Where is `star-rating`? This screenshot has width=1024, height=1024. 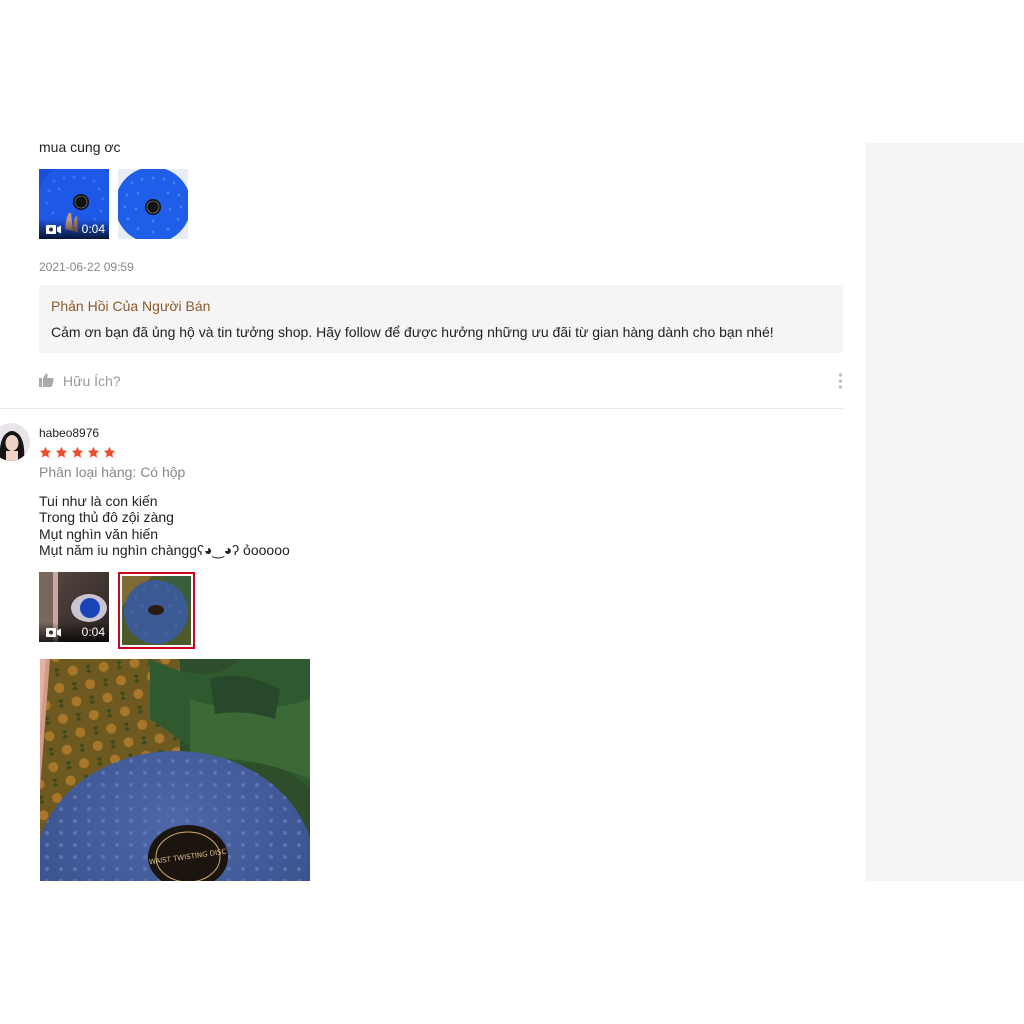
star-rating is located at coordinates (77, 453).